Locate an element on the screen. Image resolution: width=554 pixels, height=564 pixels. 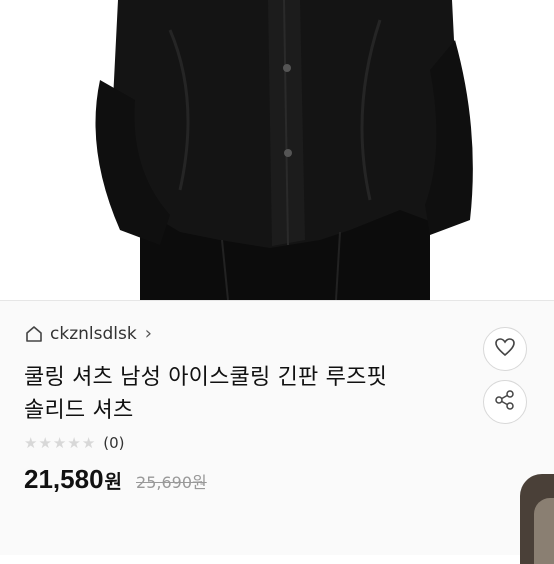
thumbnail-image is located at coordinates (544, 531).